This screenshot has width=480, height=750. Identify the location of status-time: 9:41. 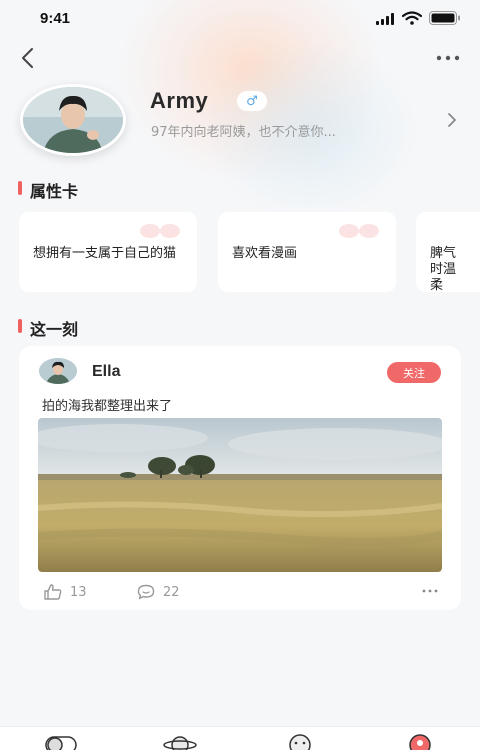
(55, 18).